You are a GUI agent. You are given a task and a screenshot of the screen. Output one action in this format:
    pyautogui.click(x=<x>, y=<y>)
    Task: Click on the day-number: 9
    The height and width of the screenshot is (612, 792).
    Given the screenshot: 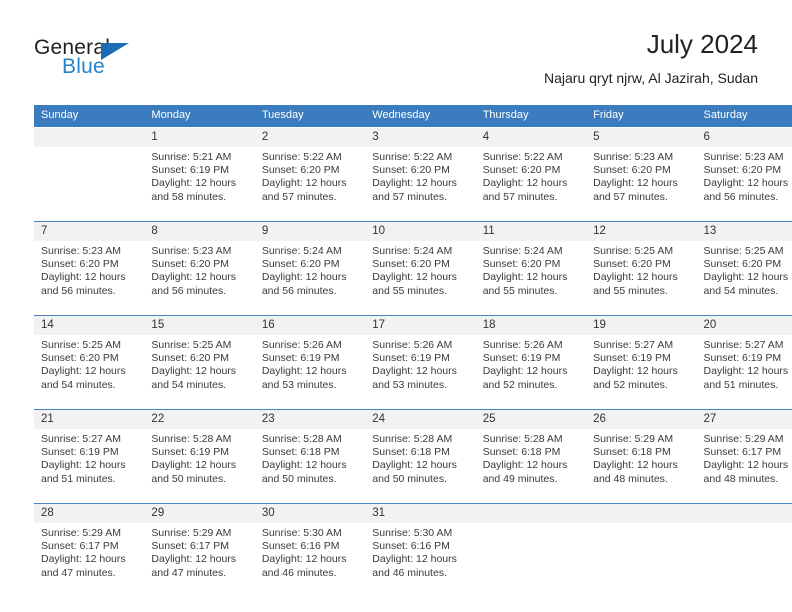 What is the action you would take?
    pyautogui.click(x=310, y=231)
    